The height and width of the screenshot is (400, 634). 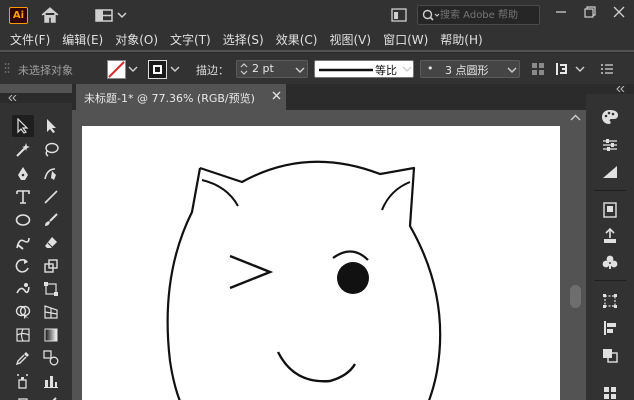 What do you see at coordinates (23, 312) in the screenshot?
I see `shape-builder-tool` at bounding box center [23, 312].